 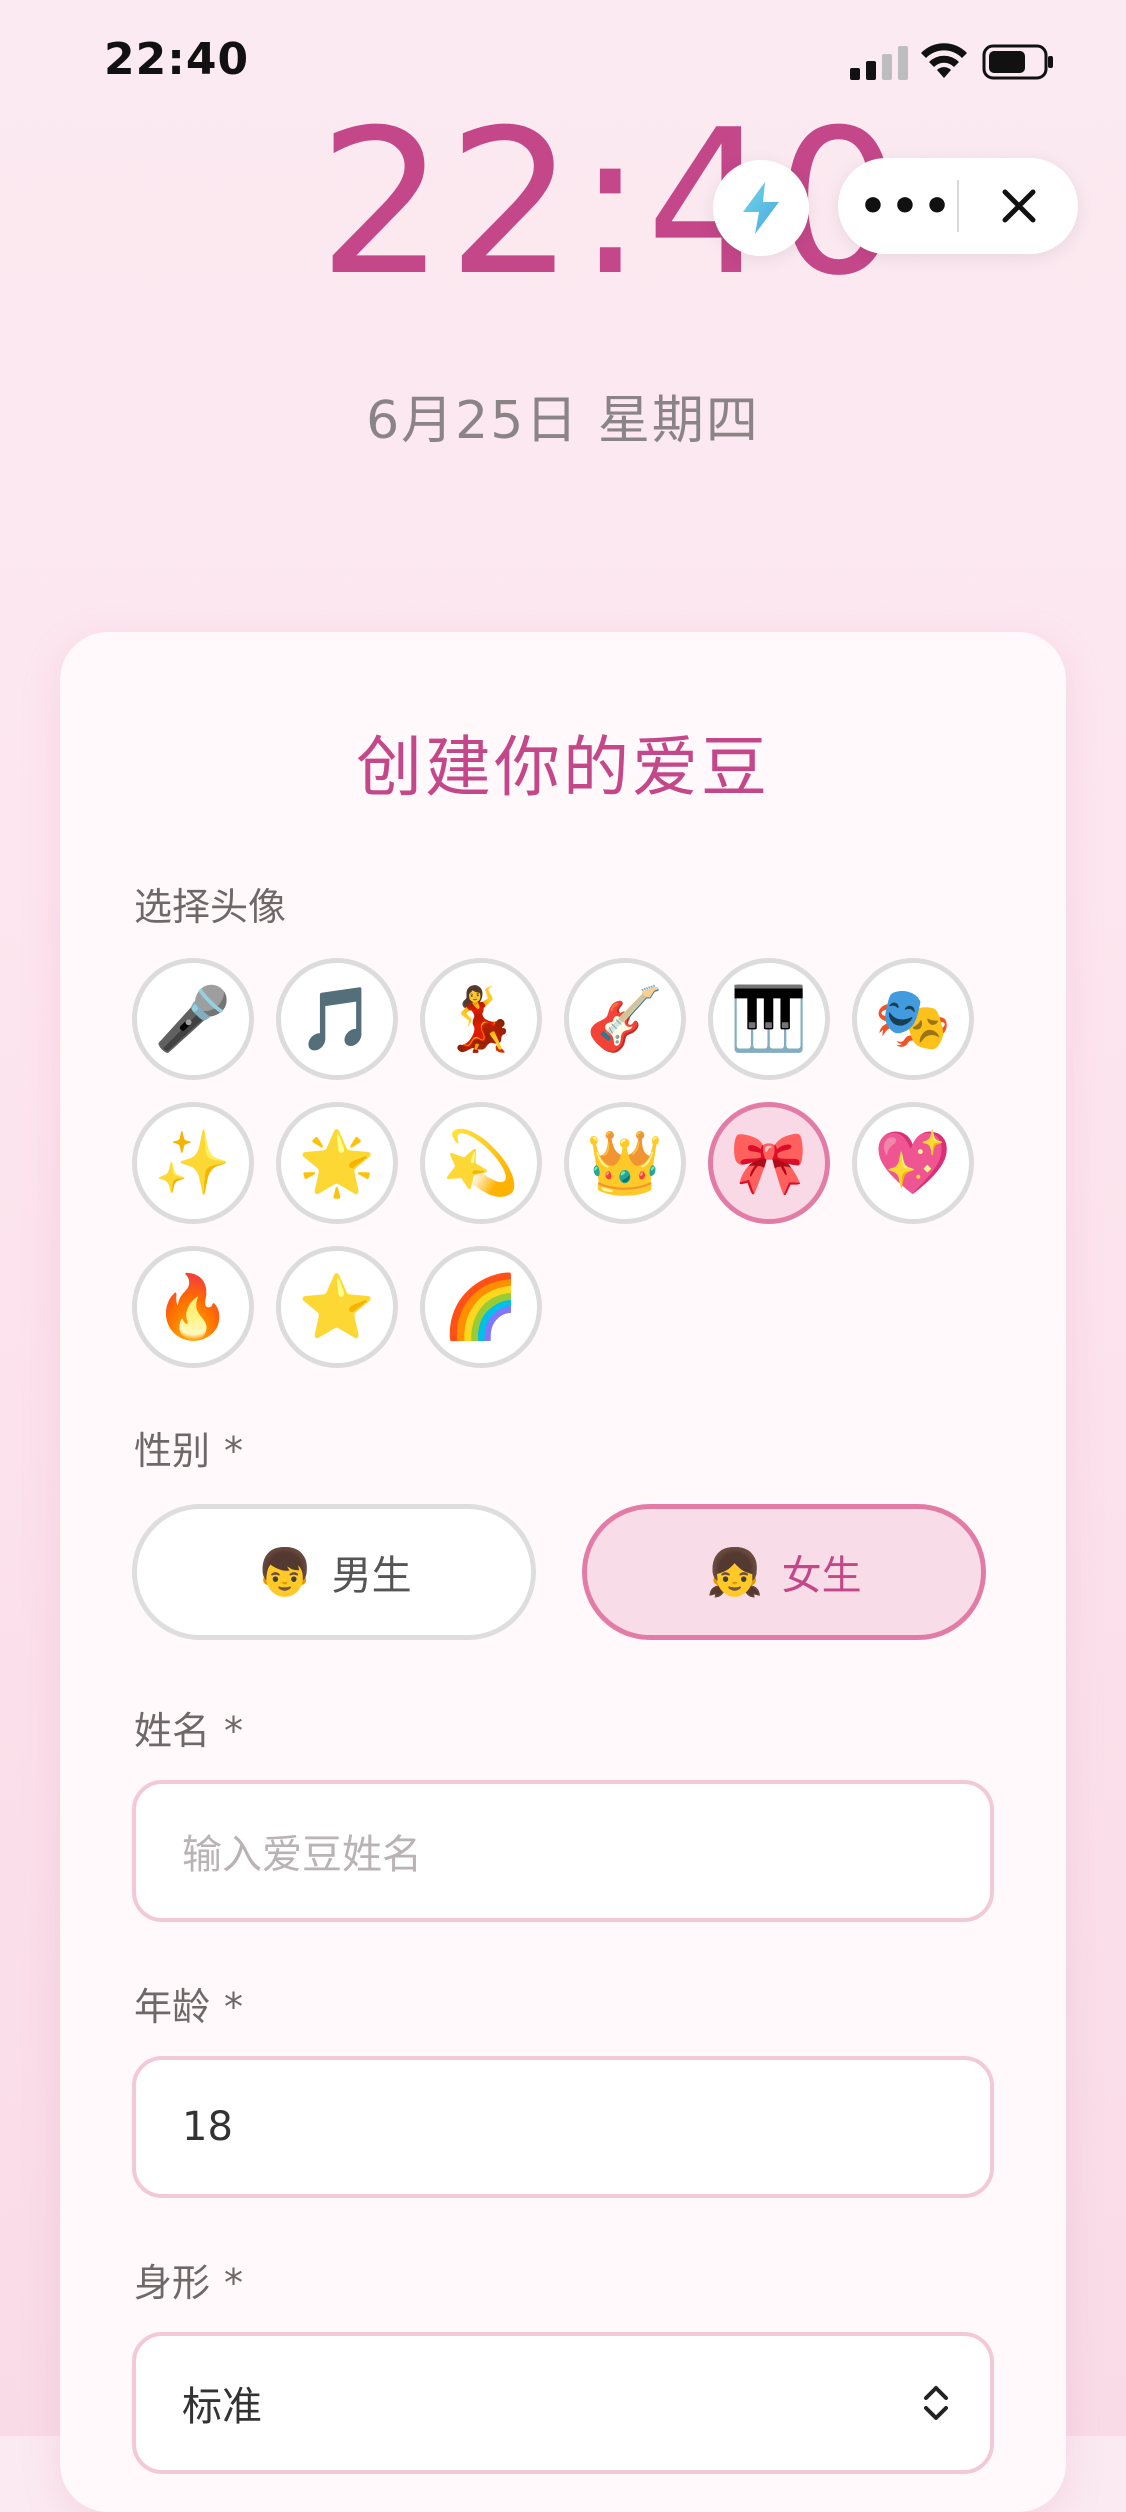 I want to click on lightning-button, so click(x=761, y=208).